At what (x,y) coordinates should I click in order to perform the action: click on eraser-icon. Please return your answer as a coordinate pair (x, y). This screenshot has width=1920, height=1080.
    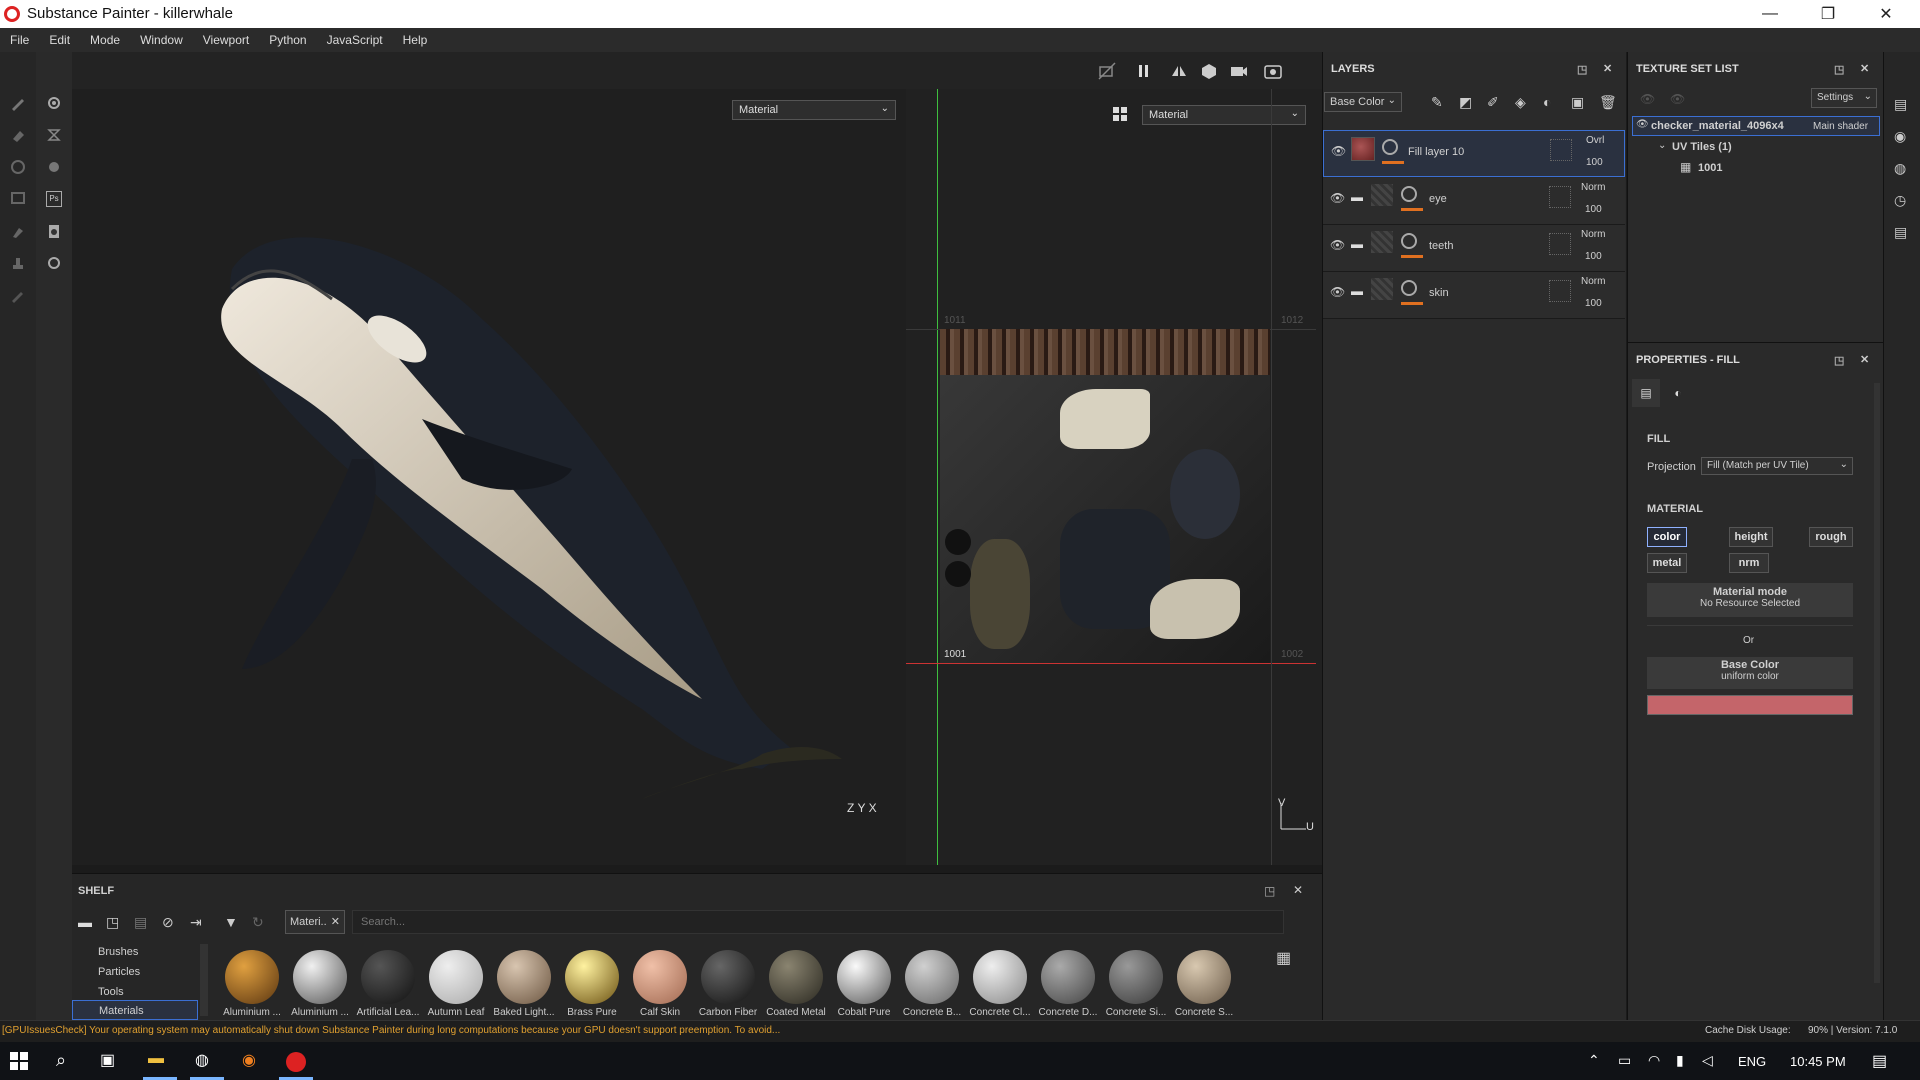
    Looking at the image, I should click on (18, 135).